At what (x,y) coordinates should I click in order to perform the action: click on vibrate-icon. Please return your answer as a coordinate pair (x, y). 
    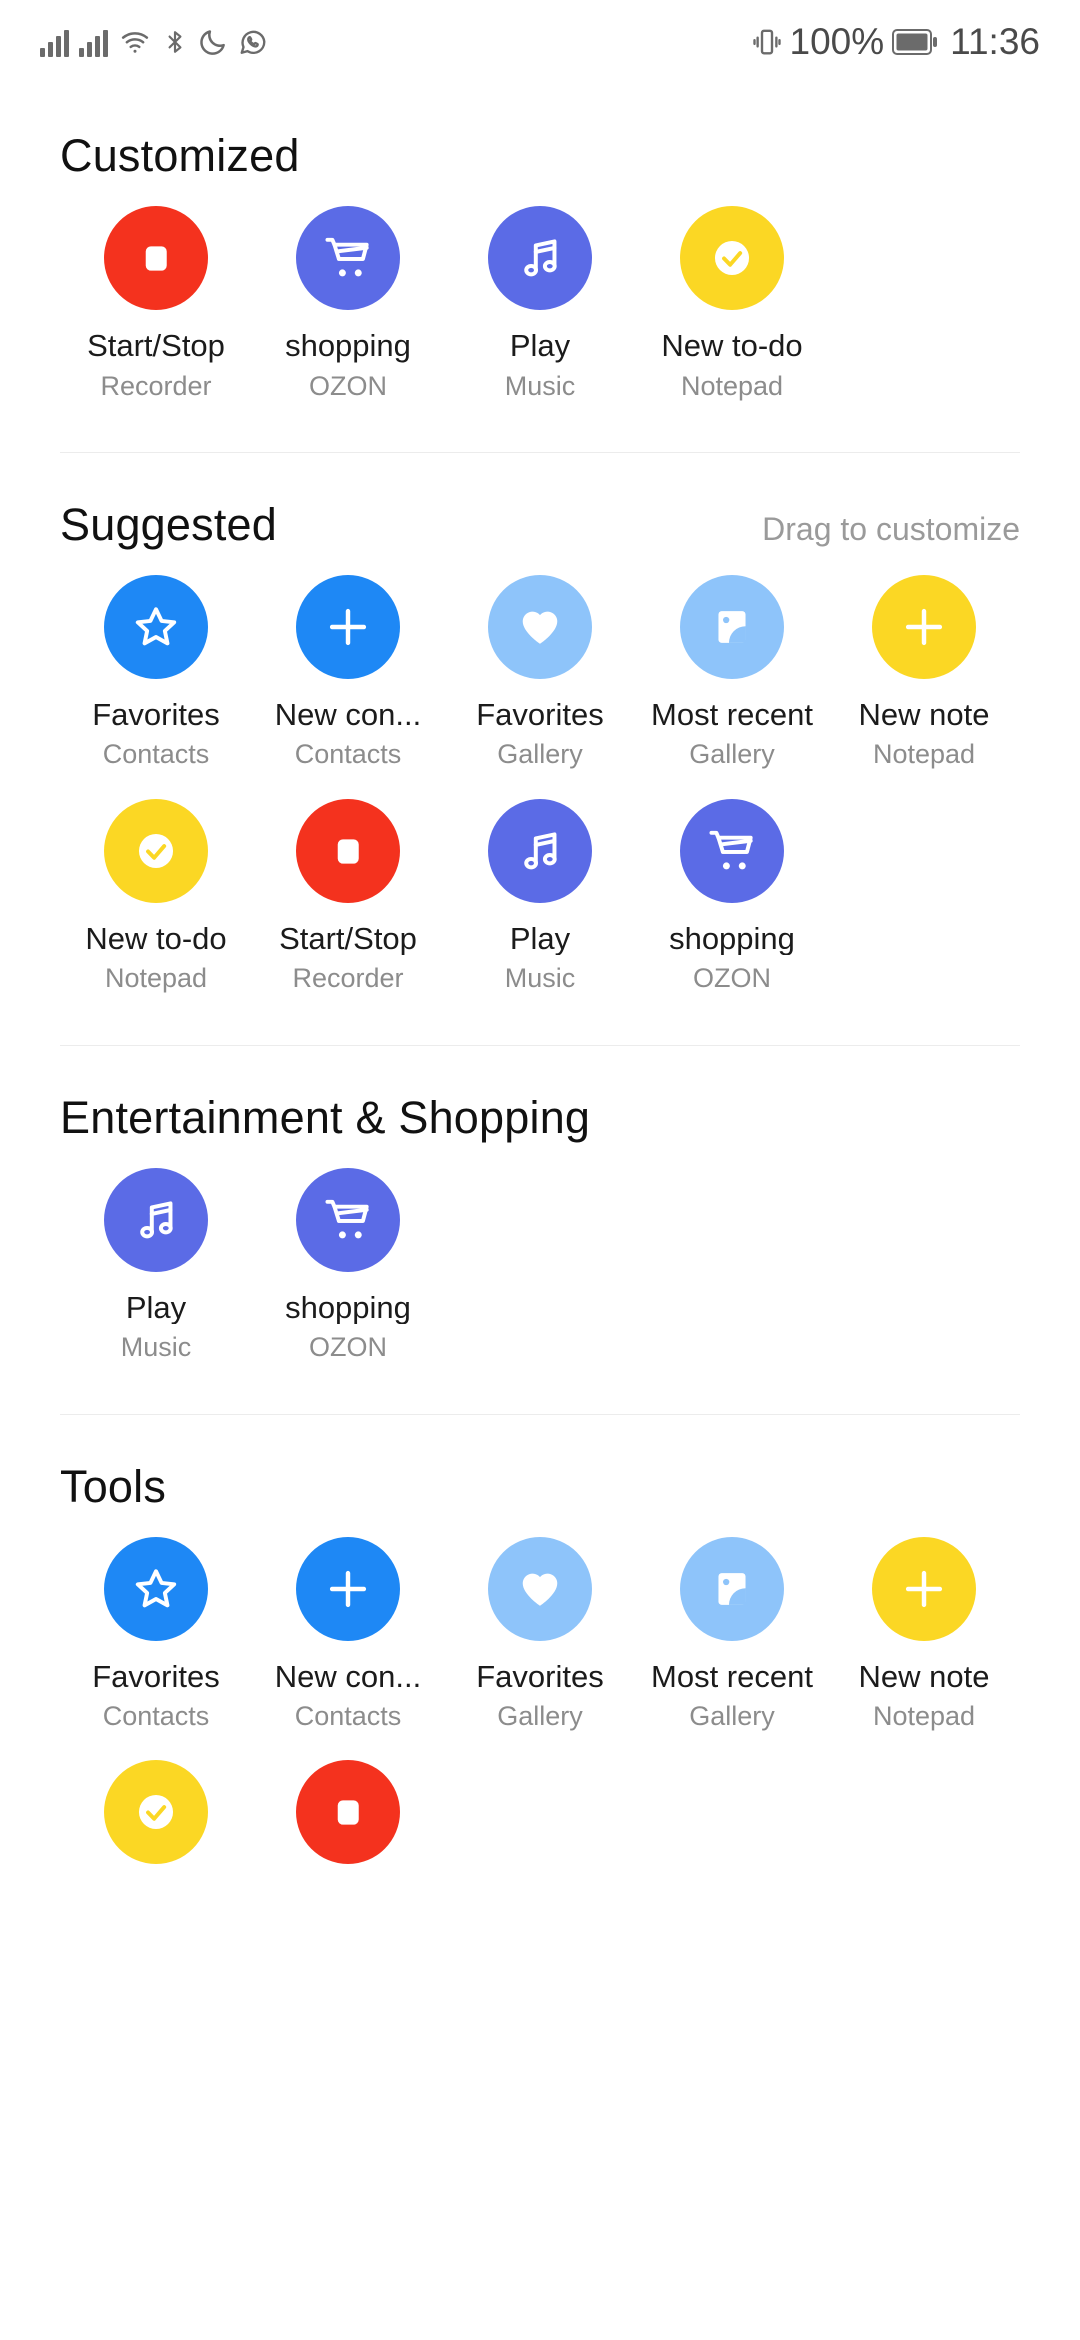
    Looking at the image, I should click on (766, 42).